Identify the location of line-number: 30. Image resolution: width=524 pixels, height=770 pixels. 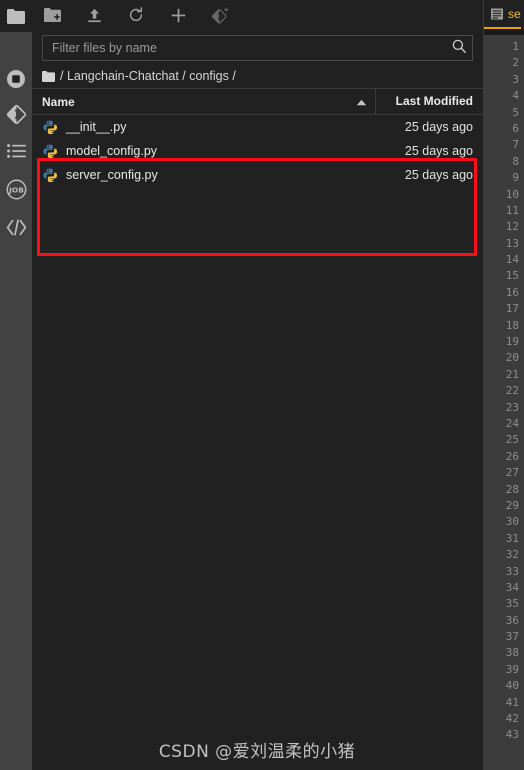
(512, 522).